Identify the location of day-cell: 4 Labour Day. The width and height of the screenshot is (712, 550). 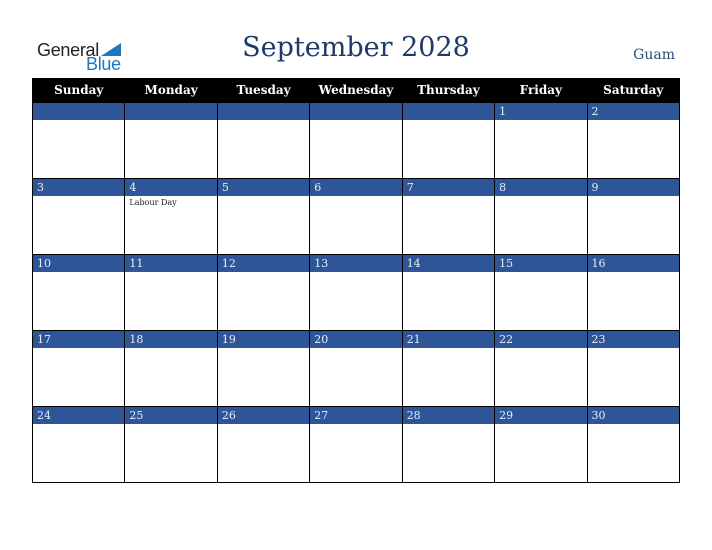
(171, 216).